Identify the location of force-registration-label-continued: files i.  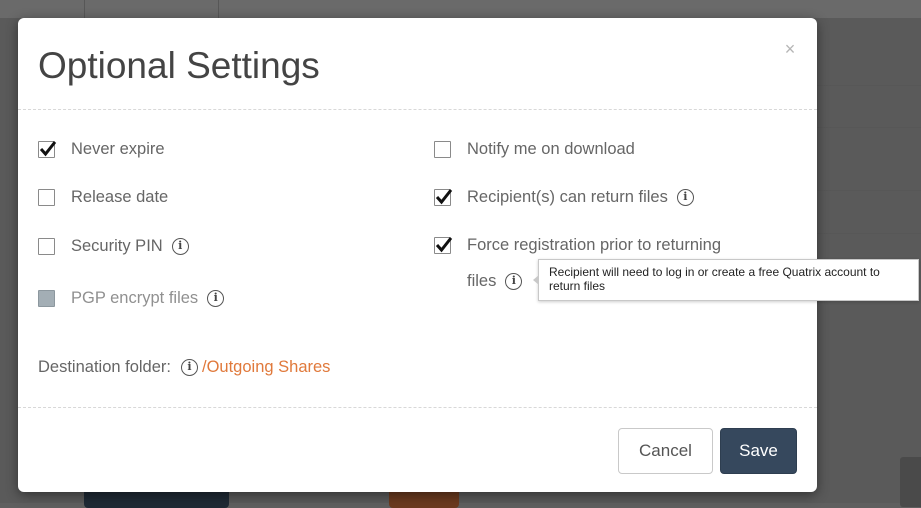
(495, 281).